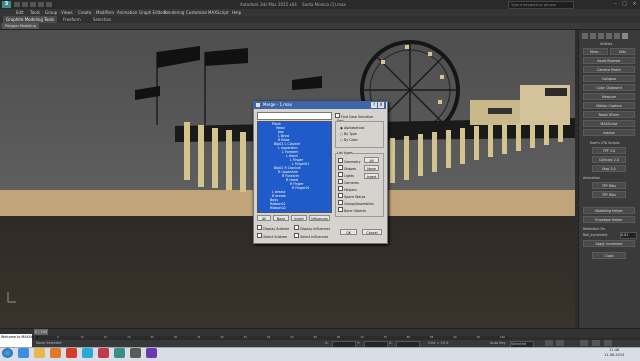 The image size is (640, 361). I want to click on list-item: R Finger01, so click(301, 188).